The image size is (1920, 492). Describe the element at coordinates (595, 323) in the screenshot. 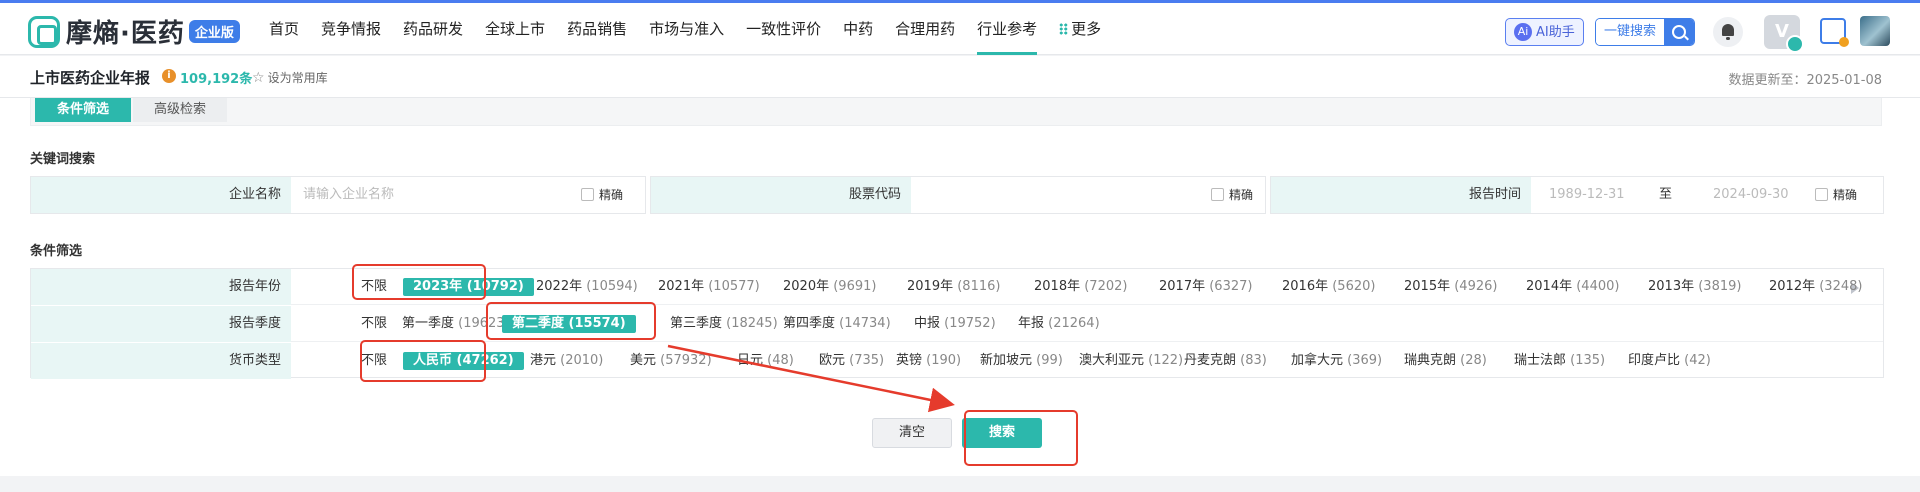

I see `filter-option-count: (15574)` at that location.